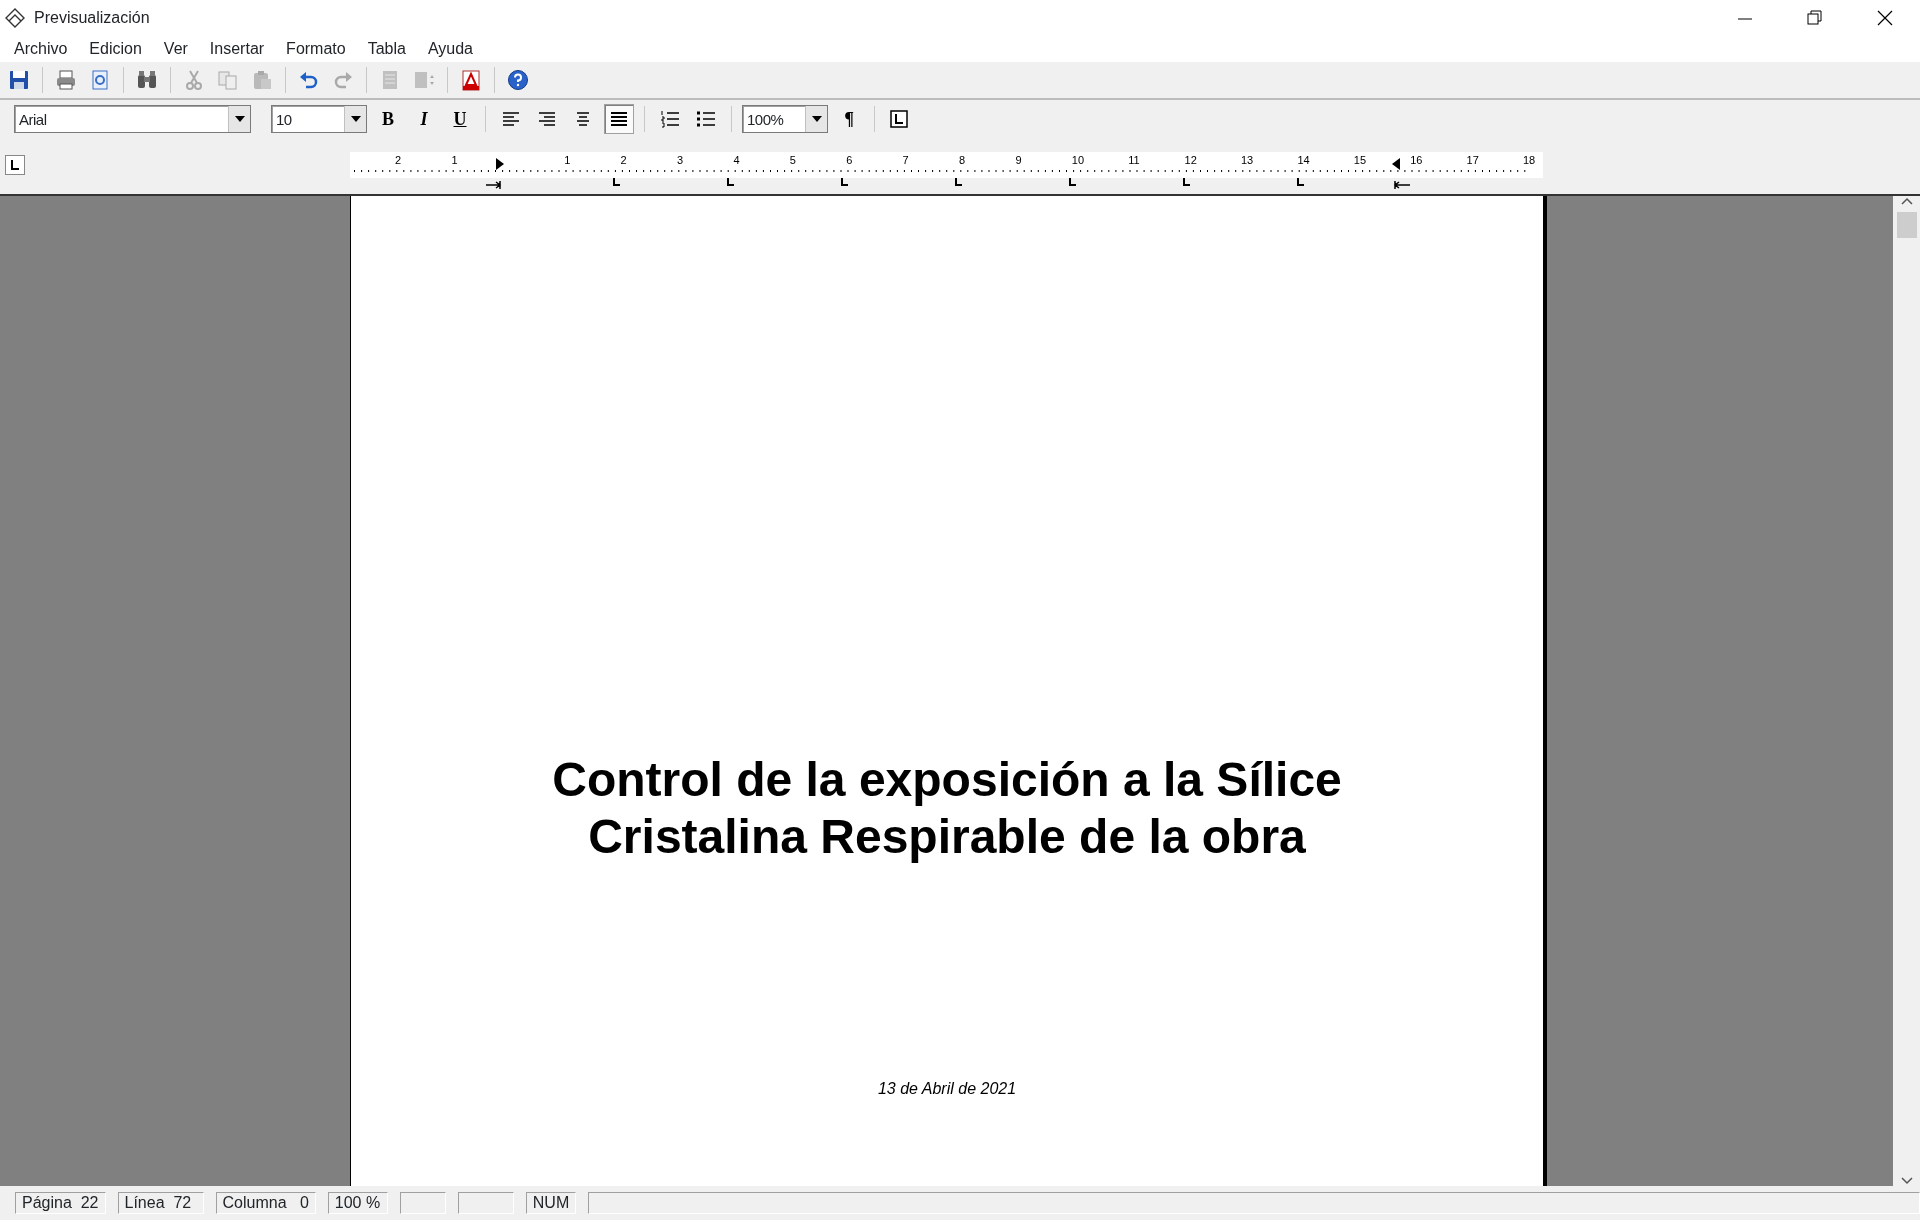  What do you see at coordinates (262, 80) in the screenshot?
I see `clipboard-icon` at bounding box center [262, 80].